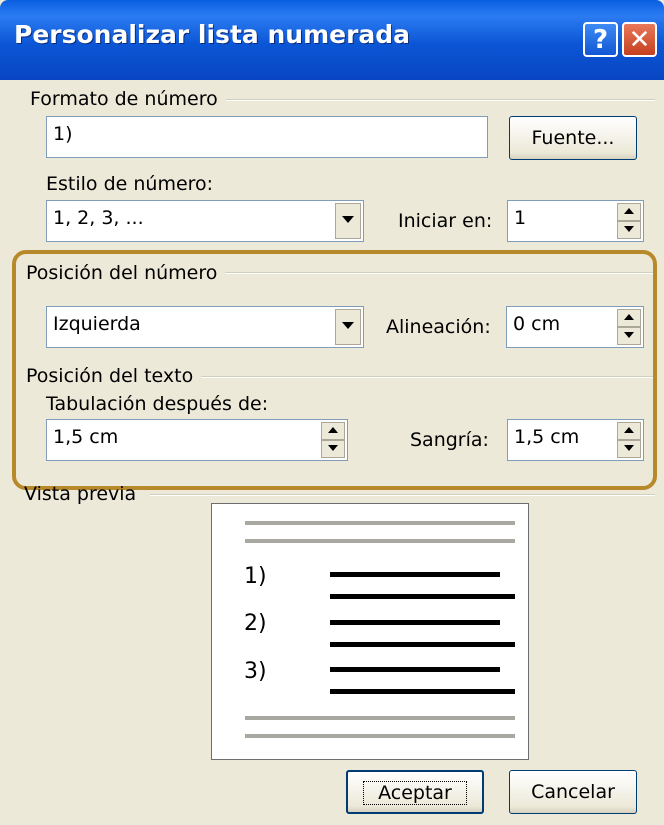 The width and height of the screenshot is (664, 825). What do you see at coordinates (63, 134) in the screenshot?
I see `number-format-value: 1)` at bounding box center [63, 134].